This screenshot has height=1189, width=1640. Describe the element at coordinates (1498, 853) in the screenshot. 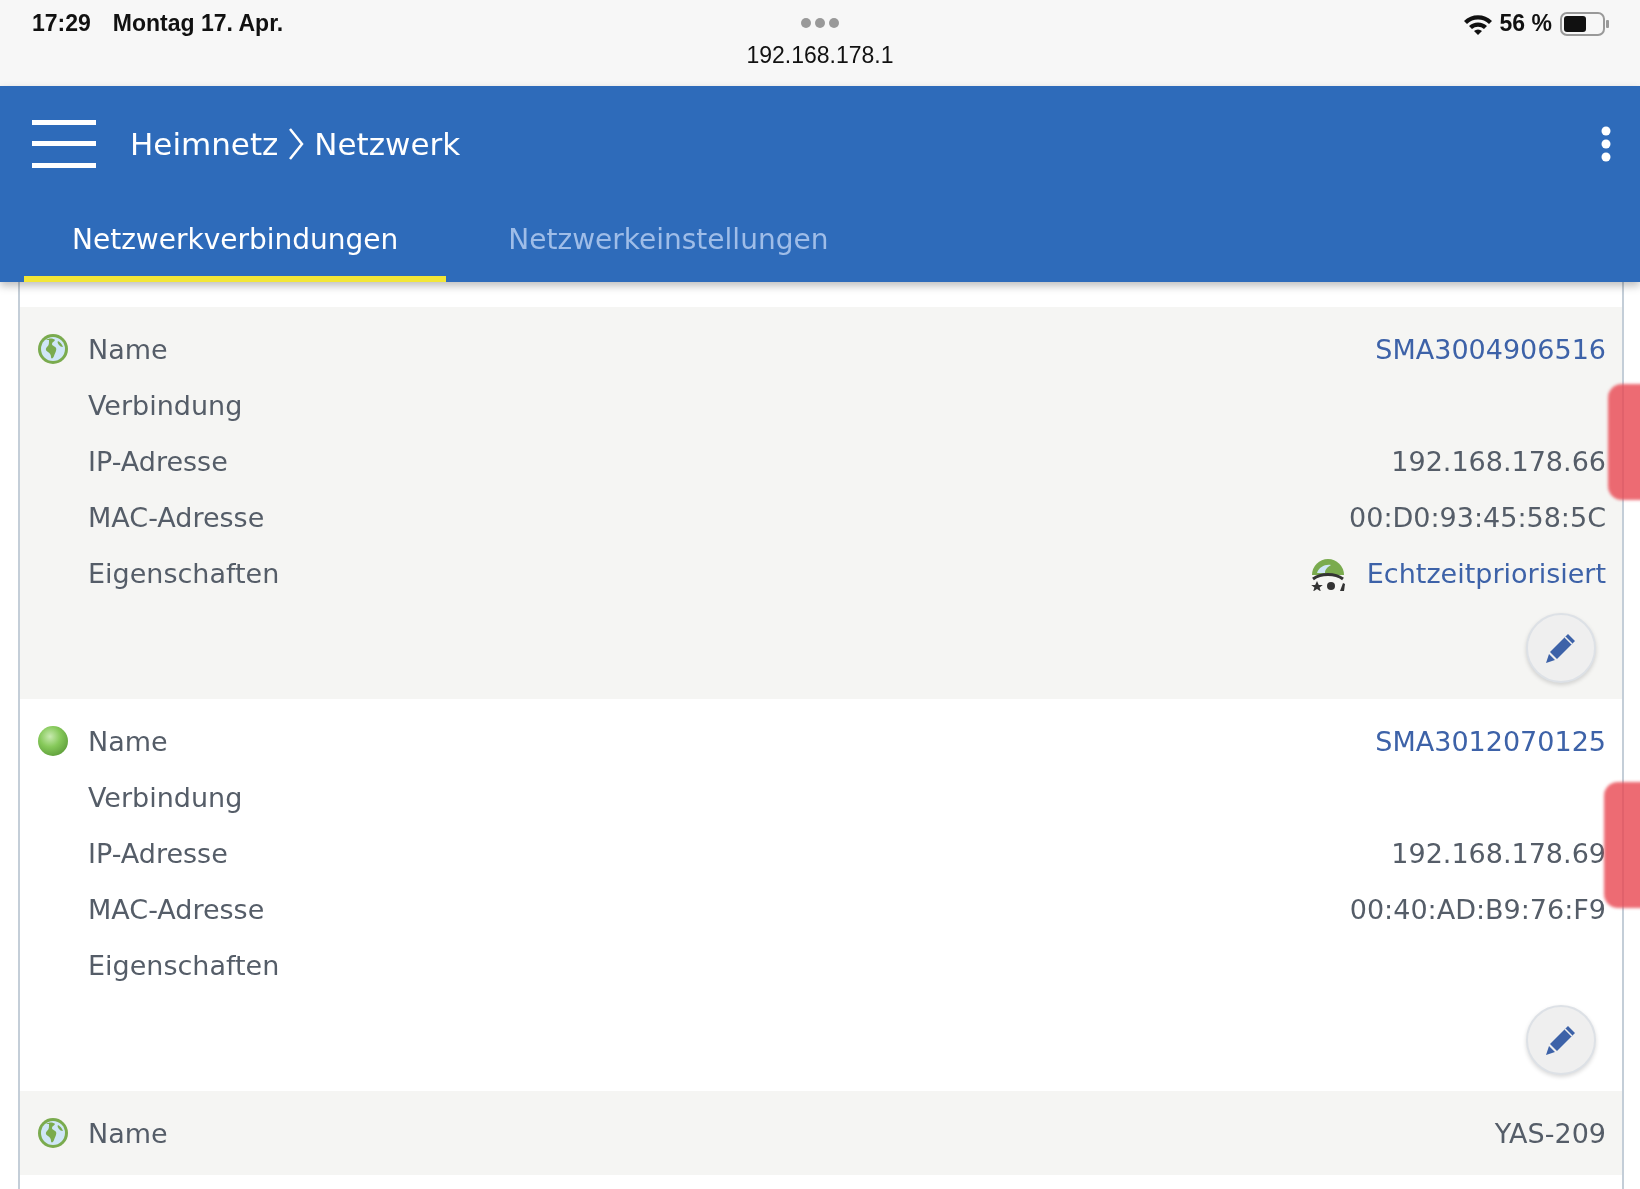

I see `field-value: 192.168.178.69` at that location.